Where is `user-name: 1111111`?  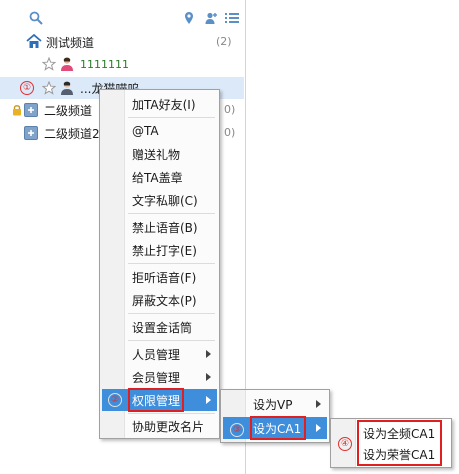
user-name: 1111111 is located at coordinates (104, 64).